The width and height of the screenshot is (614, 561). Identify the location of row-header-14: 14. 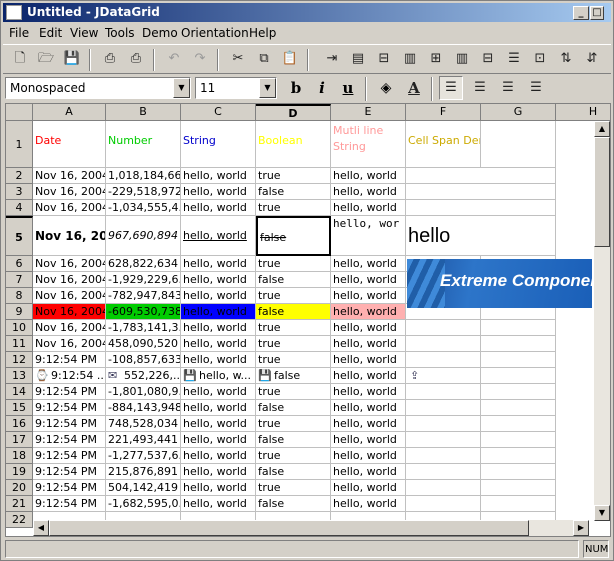
(19, 392).